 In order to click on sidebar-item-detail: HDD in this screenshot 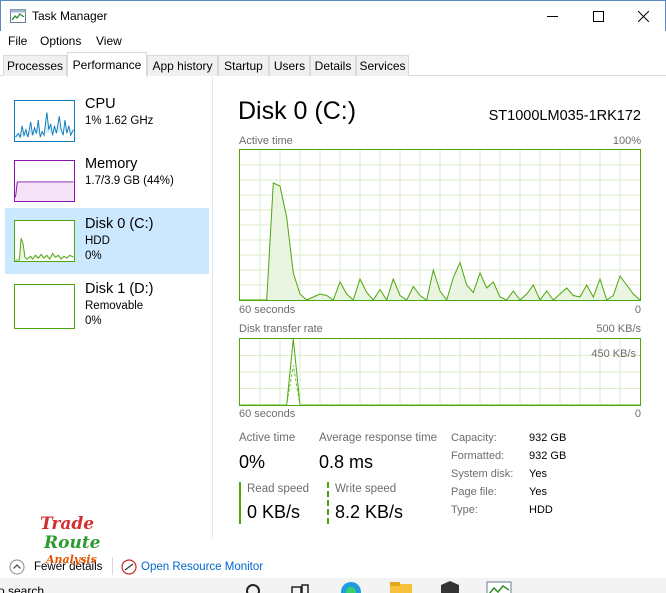, I will do `click(97, 241)`.